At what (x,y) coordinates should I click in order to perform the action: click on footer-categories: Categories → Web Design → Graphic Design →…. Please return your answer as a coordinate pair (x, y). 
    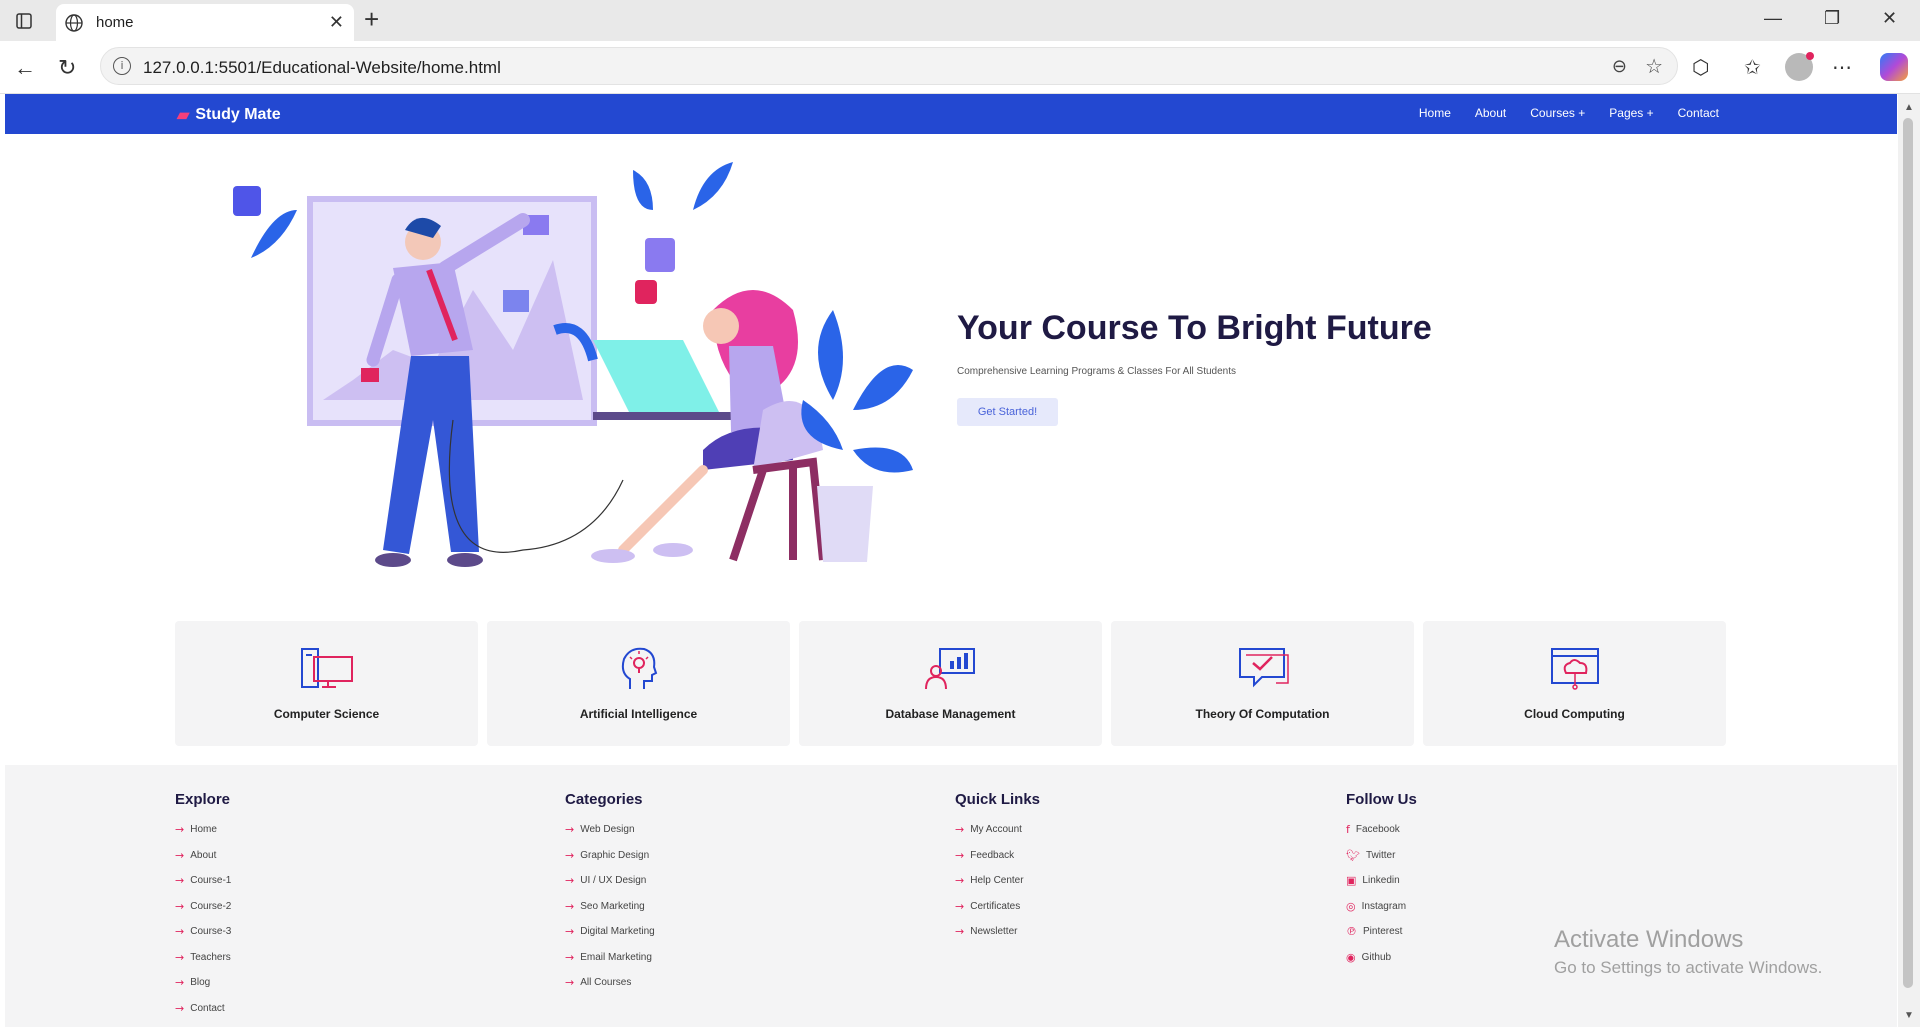
    Looking at the image, I should click on (610, 893).